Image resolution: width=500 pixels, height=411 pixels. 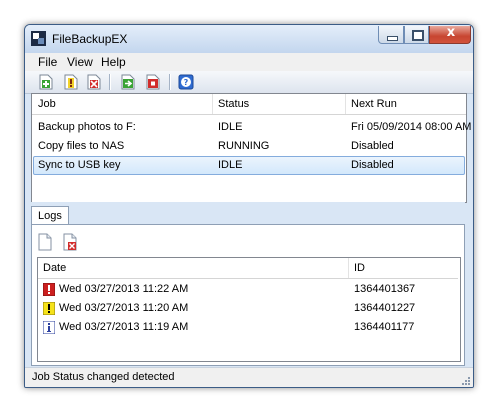 I want to click on job-info-icon, so click(x=71, y=82).